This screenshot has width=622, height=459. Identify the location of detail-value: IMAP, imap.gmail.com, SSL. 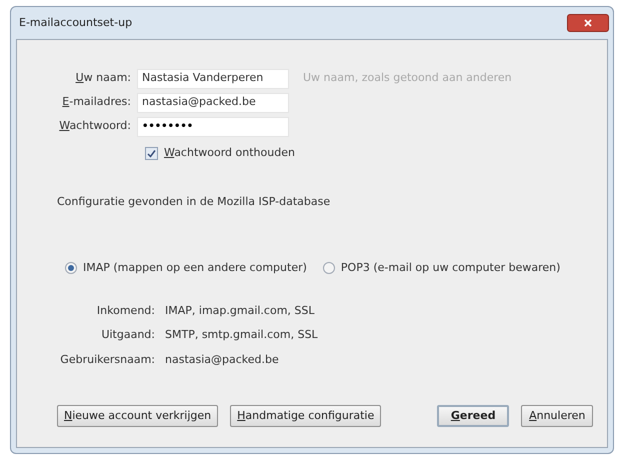
(240, 310).